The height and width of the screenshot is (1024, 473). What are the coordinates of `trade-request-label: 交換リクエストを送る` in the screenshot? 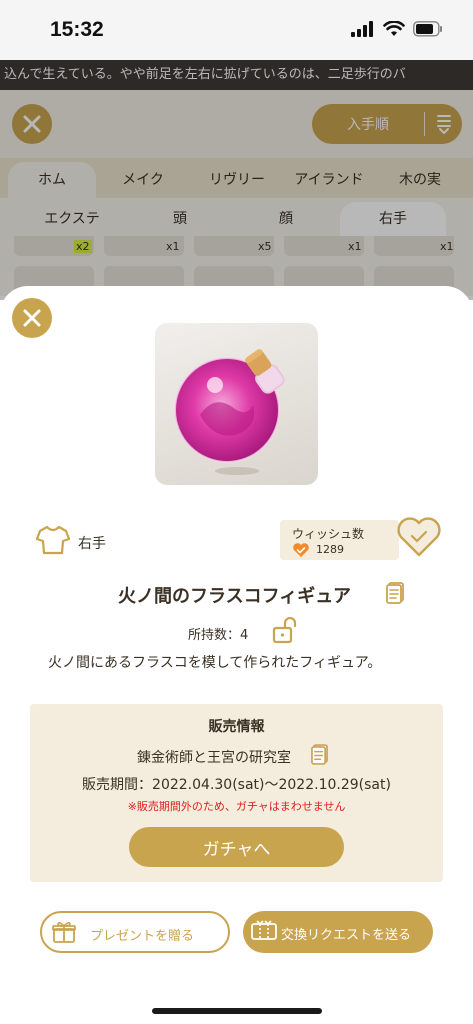 It's located at (346, 935).